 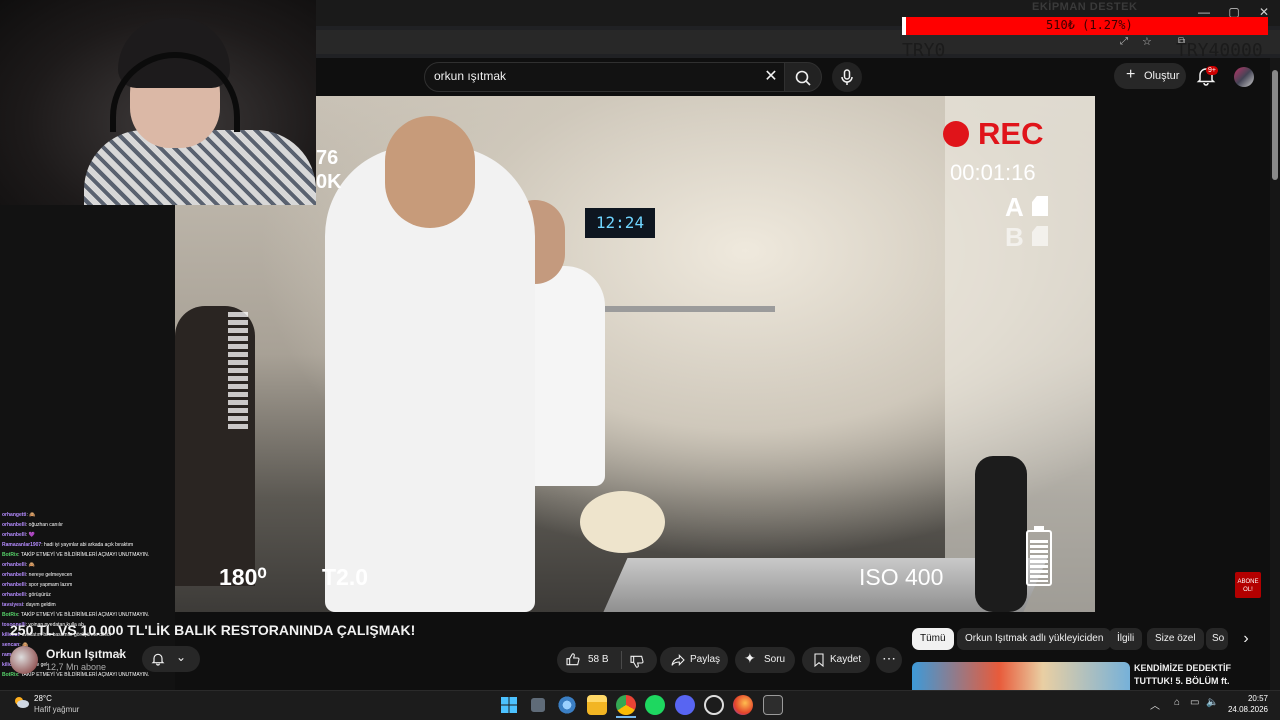 I want to click on recommended-title: KENDİMİZE DEDEKTİF TUTTUK! 5. BÖLÜM ft., so click(x=1199, y=675).